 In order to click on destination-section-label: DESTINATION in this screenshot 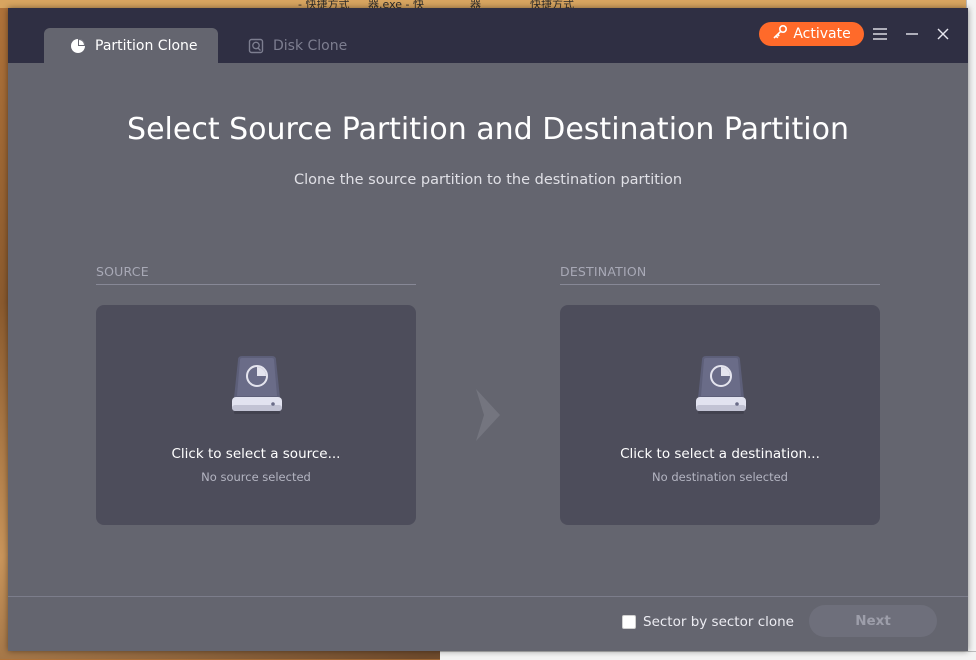, I will do `click(603, 271)`.